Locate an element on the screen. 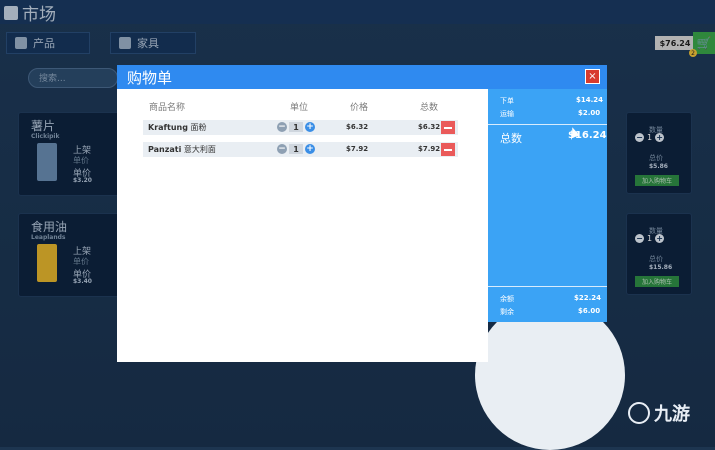 This screenshot has width=715, height=450. shipping-value: $2.00 is located at coordinates (589, 113).